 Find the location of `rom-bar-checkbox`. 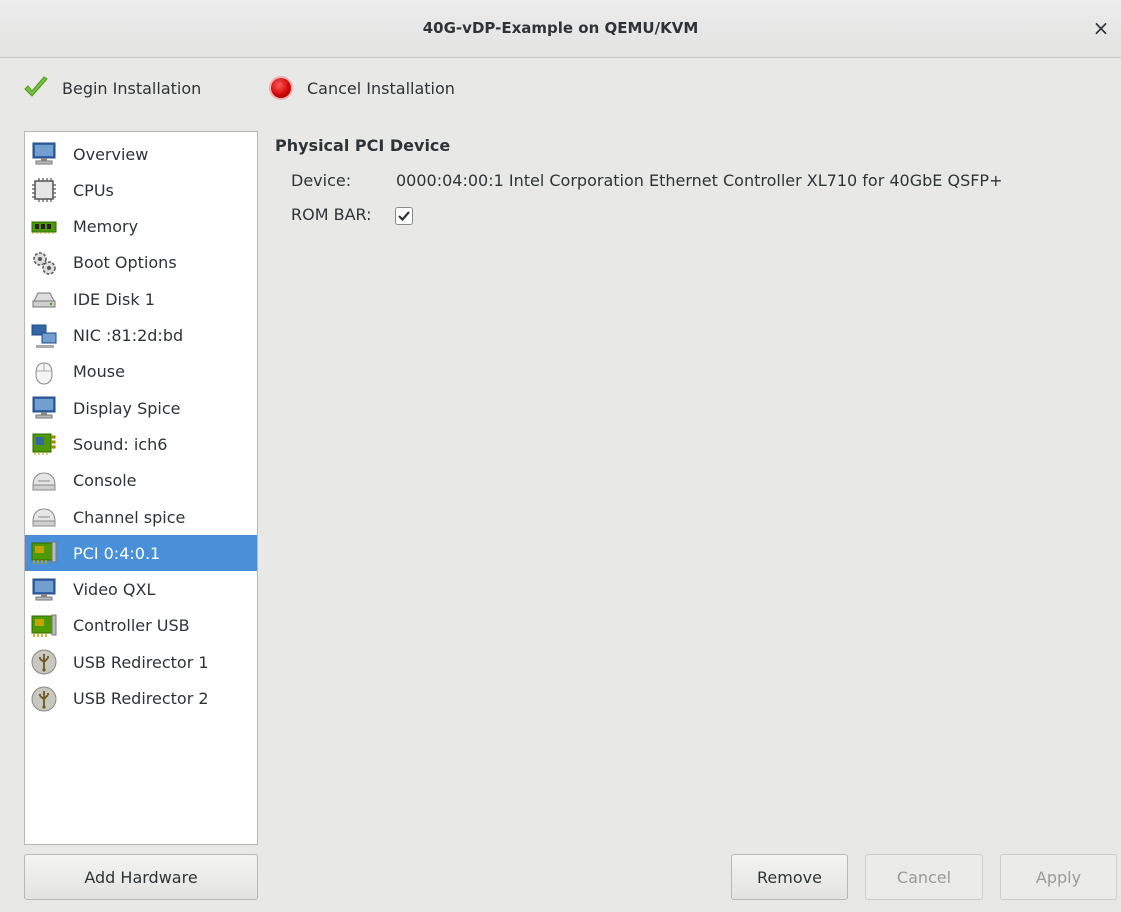

rom-bar-checkbox is located at coordinates (404, 216).